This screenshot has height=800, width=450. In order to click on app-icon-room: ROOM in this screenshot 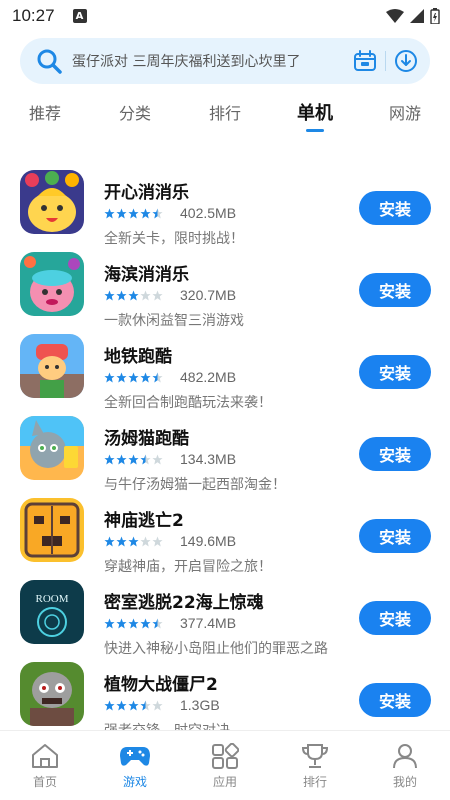, I will do `click(52, 612)`.